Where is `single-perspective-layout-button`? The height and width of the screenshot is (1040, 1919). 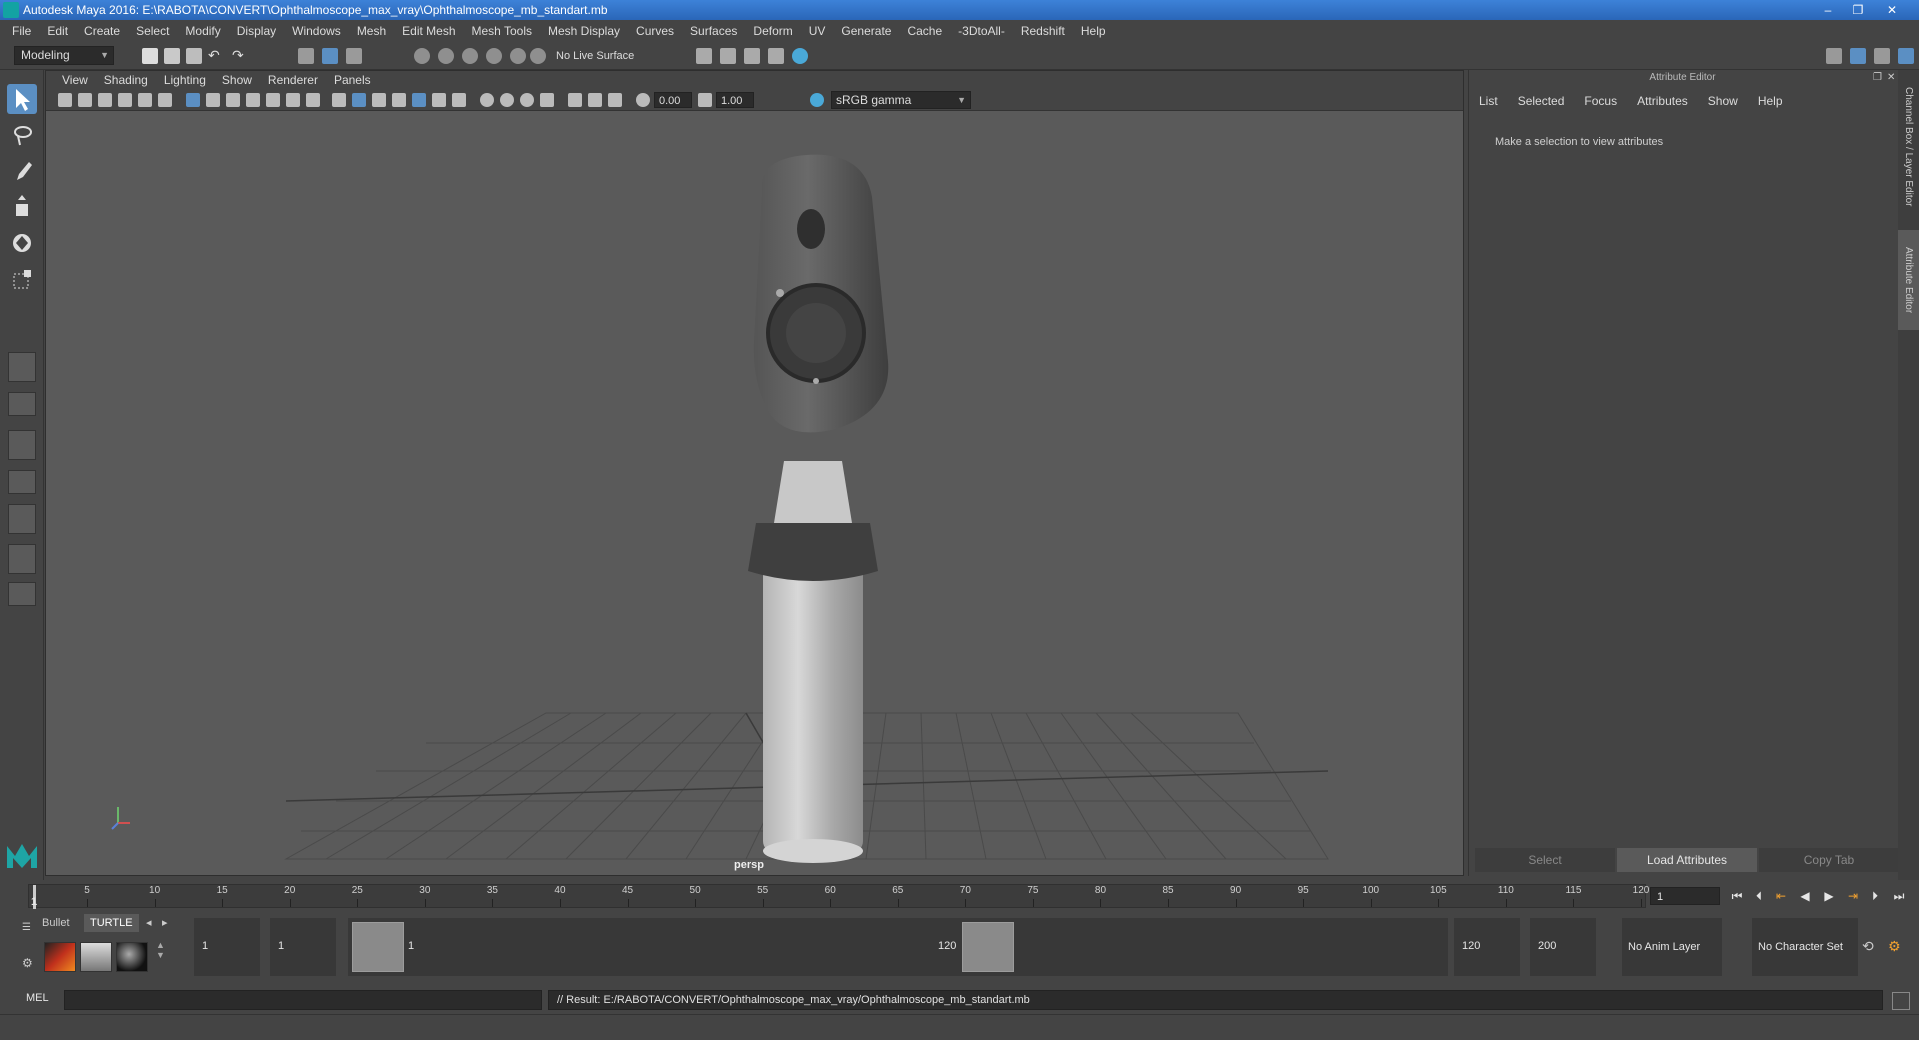
single-perspective-layout-button is located at coordinates (22, 367).